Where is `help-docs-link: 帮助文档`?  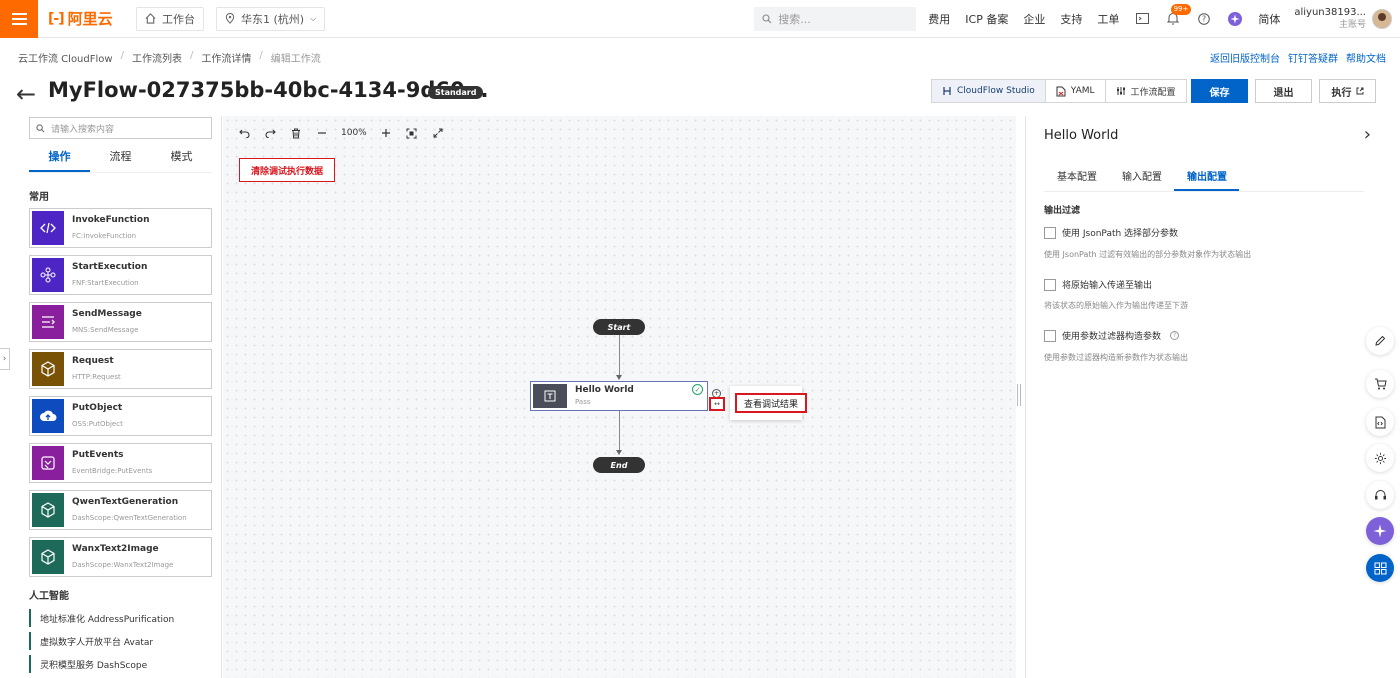
help-docs-link: 帮助文档 is located at coordinates (1366, 57).